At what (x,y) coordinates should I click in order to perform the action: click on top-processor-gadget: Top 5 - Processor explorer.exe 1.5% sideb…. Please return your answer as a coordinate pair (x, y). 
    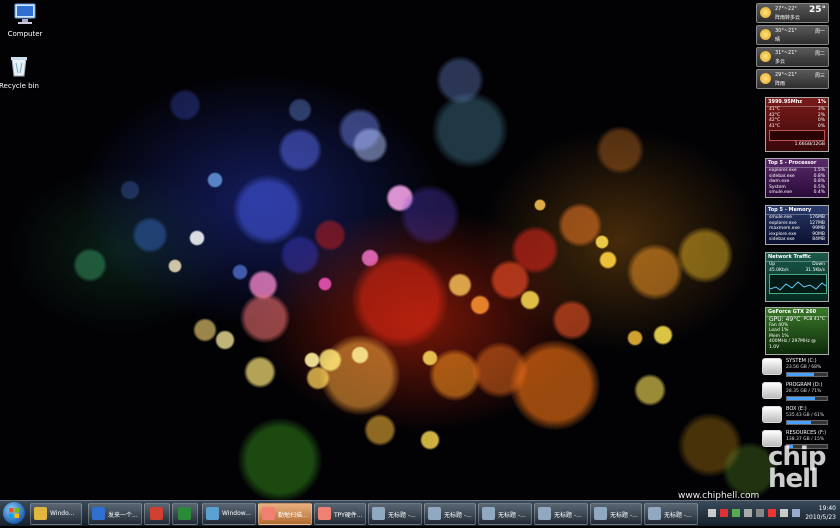
    Looking at the image, I should click on (797, 178).